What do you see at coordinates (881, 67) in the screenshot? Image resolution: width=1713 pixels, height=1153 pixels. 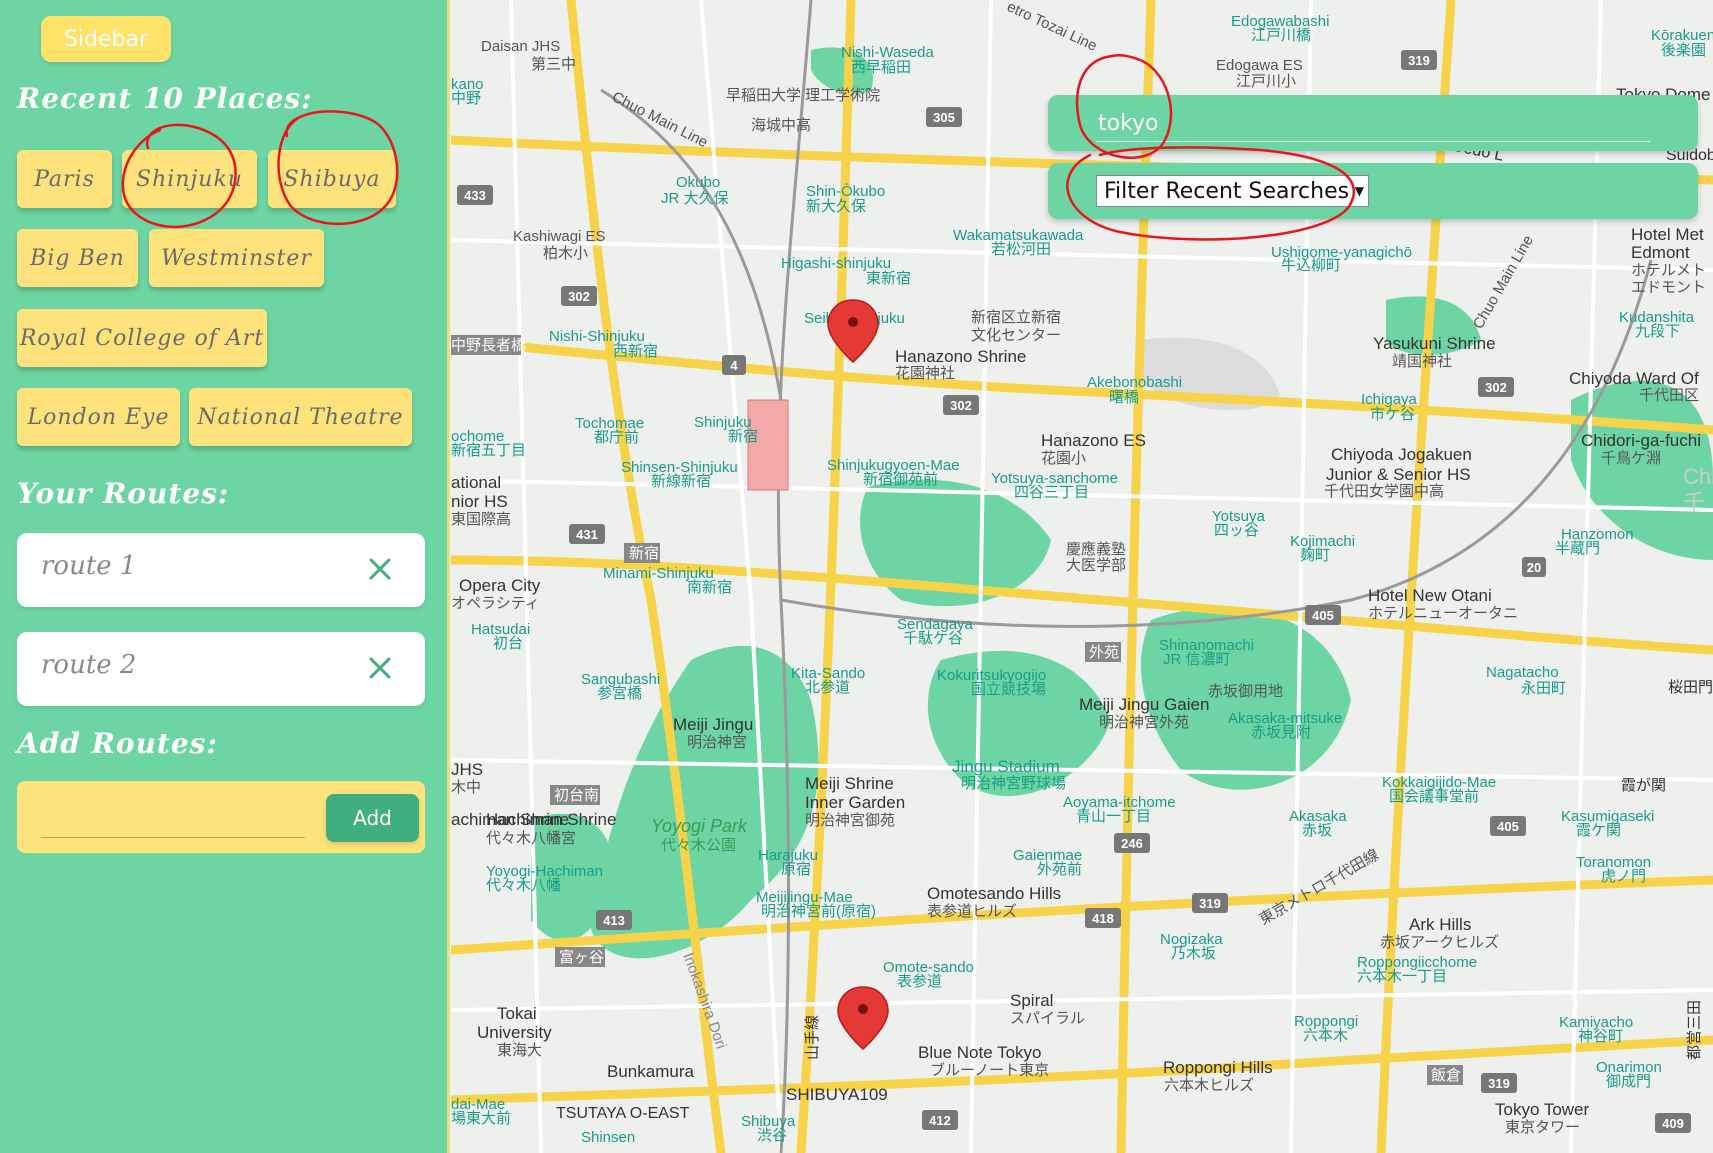 I see `map-label: 西早稲田` at bounding box center [881, 67].